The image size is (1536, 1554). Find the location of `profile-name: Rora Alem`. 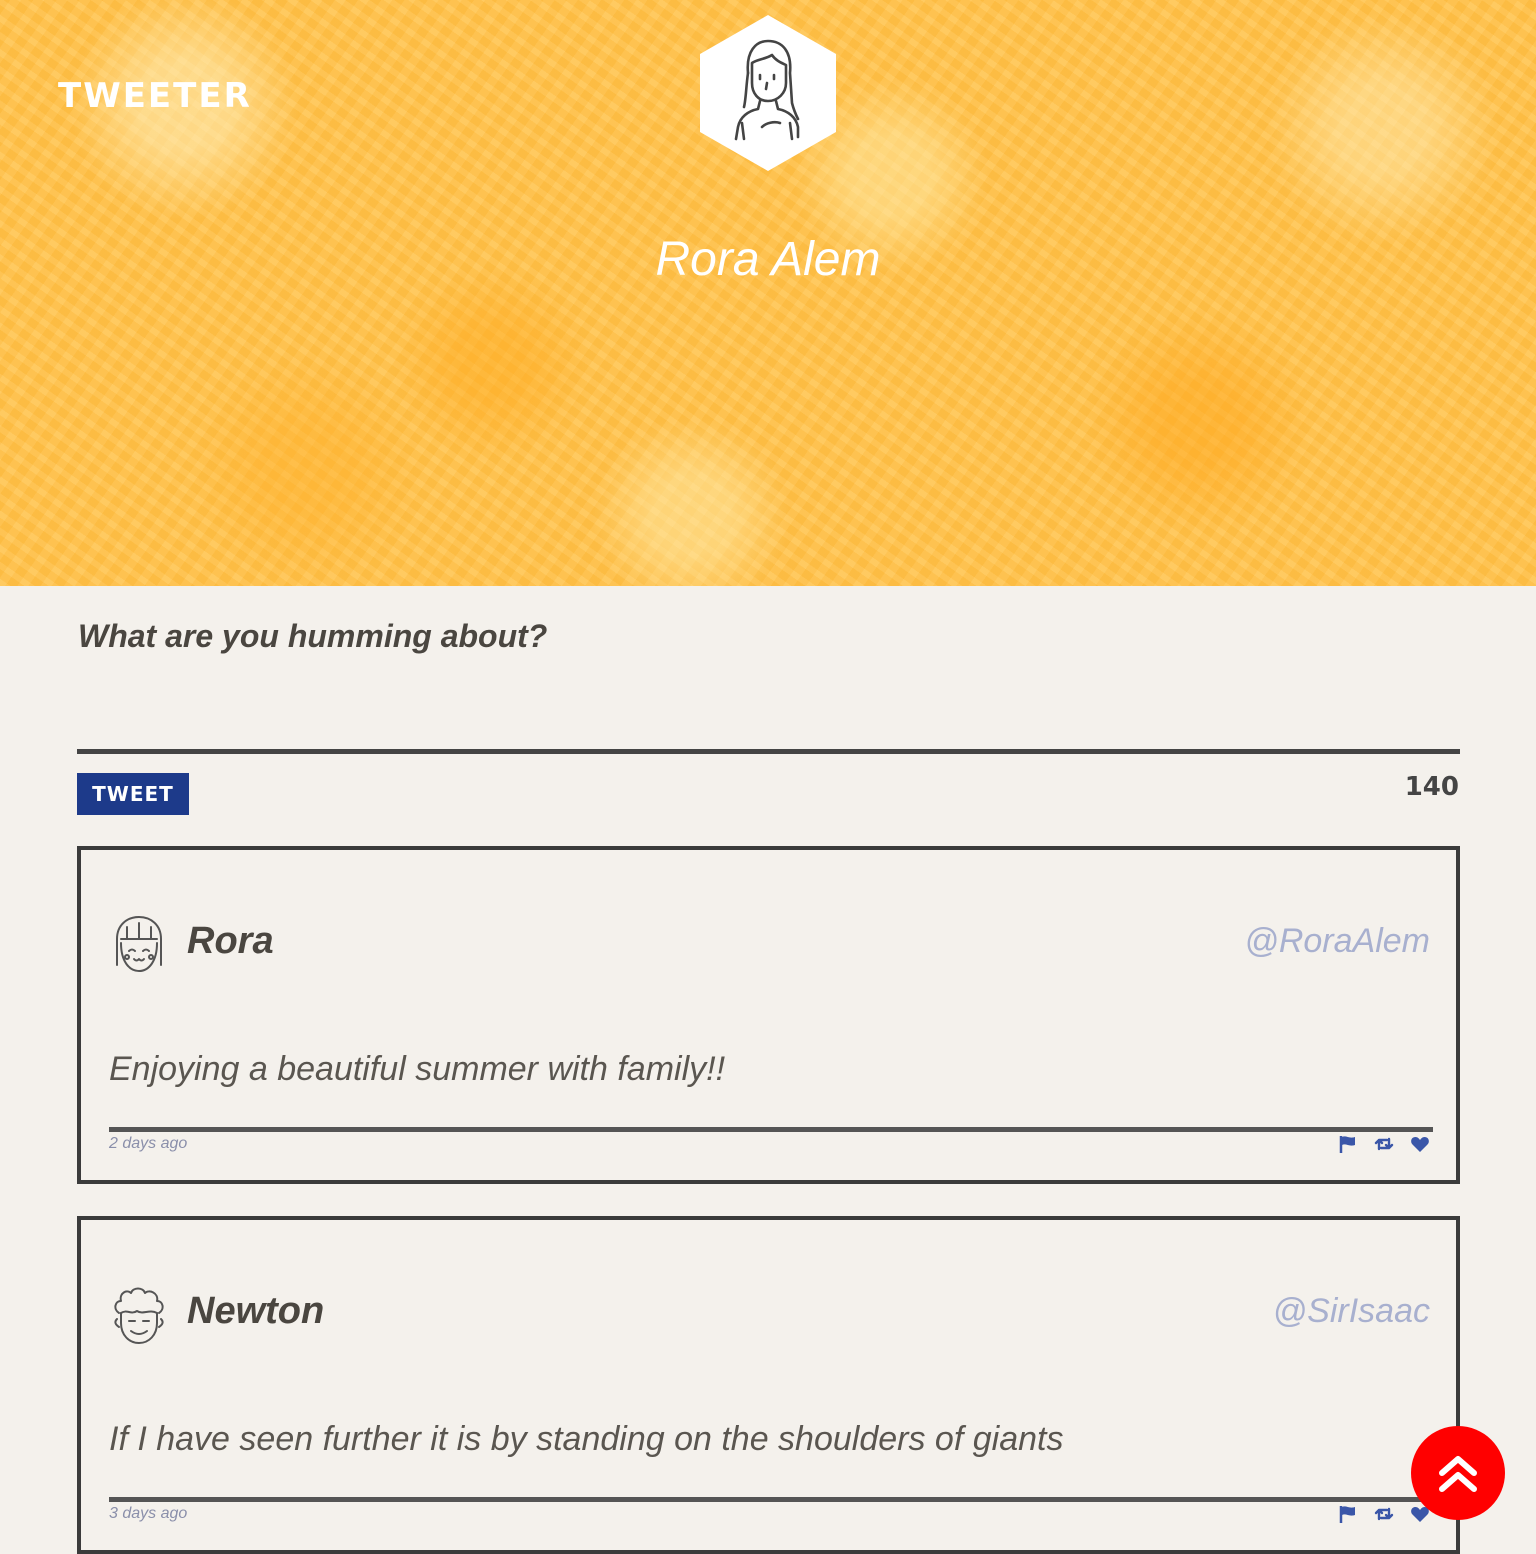

profile-name: Rora Alem is located at coordinates (768, 259).